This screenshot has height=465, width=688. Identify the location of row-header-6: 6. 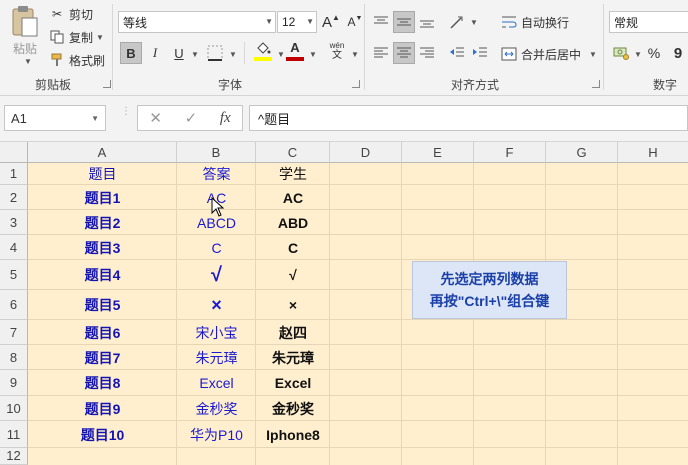
(14, 305).